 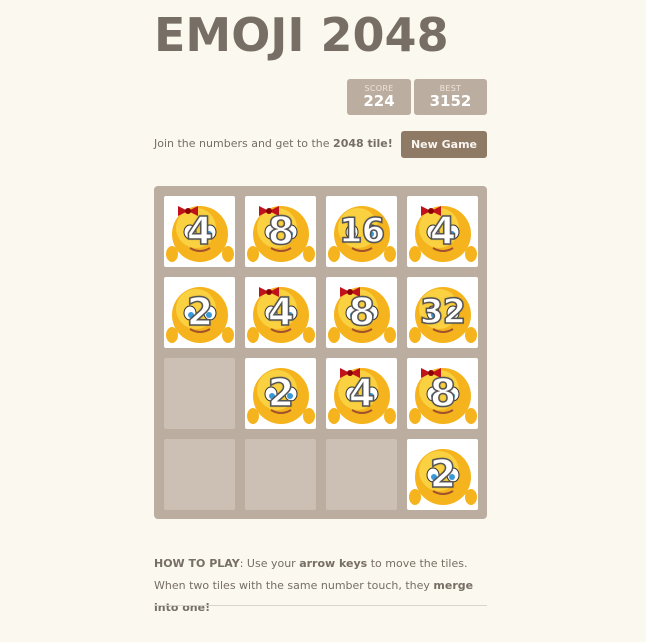 I want to click on tile: 32, so click(x=442, y=312).